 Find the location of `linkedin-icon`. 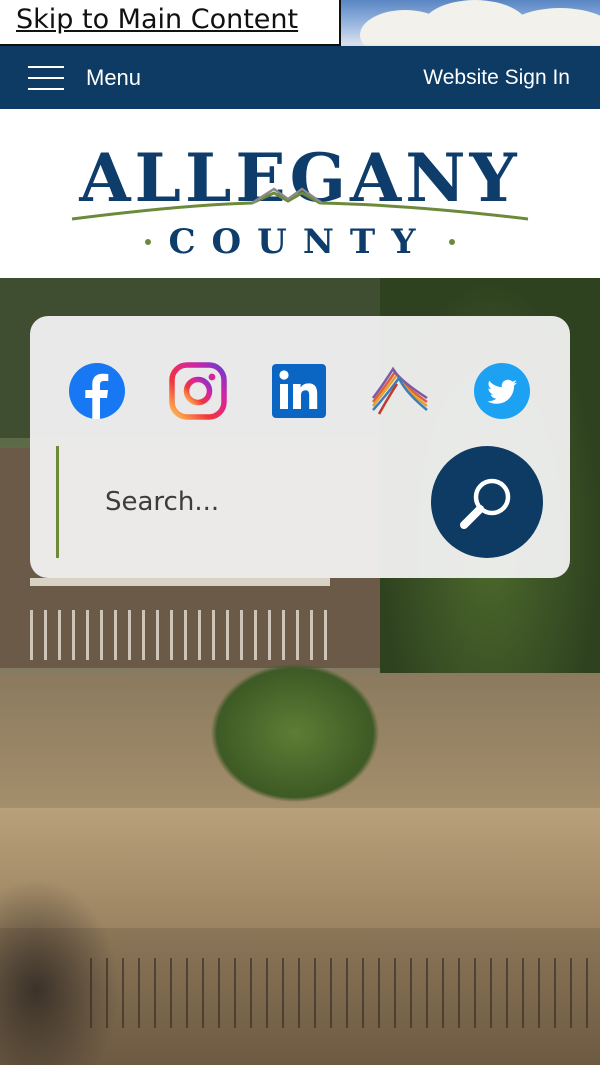

linkedin-icon is located at coordinates (299, 391).